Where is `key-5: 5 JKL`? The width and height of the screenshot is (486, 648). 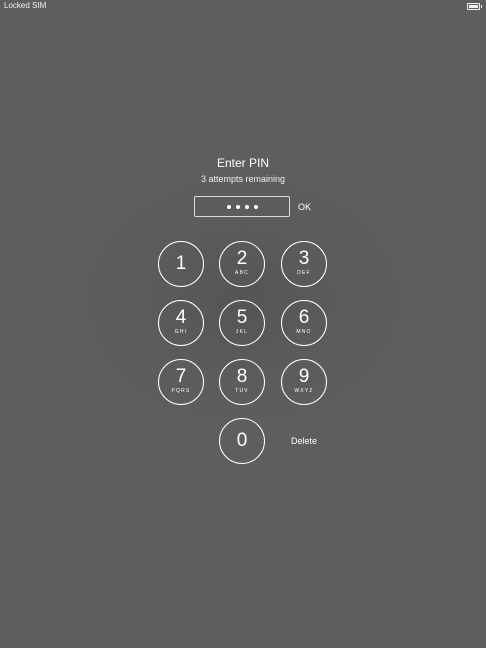
key-5: 5 JKL is located at coordinates (242, 323).